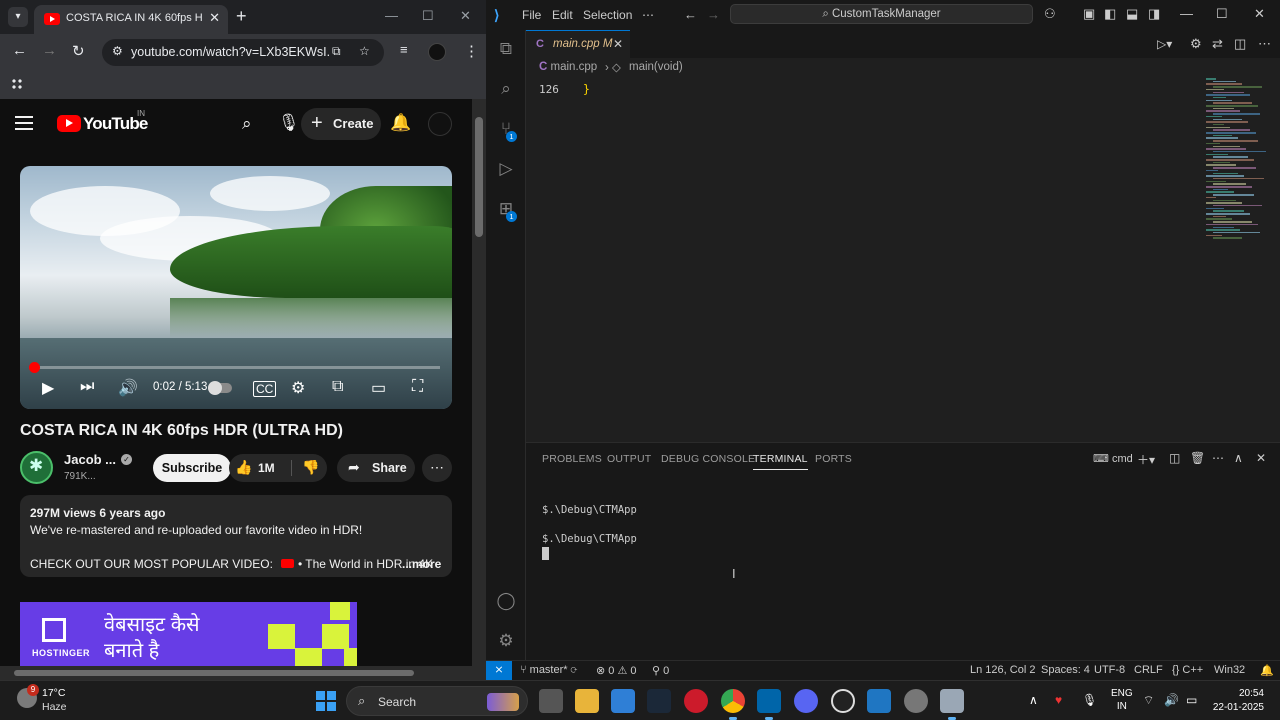  Describe the element at coordinates (241, 16) in the screenshot. I see `new-tab-button: +` at that location.